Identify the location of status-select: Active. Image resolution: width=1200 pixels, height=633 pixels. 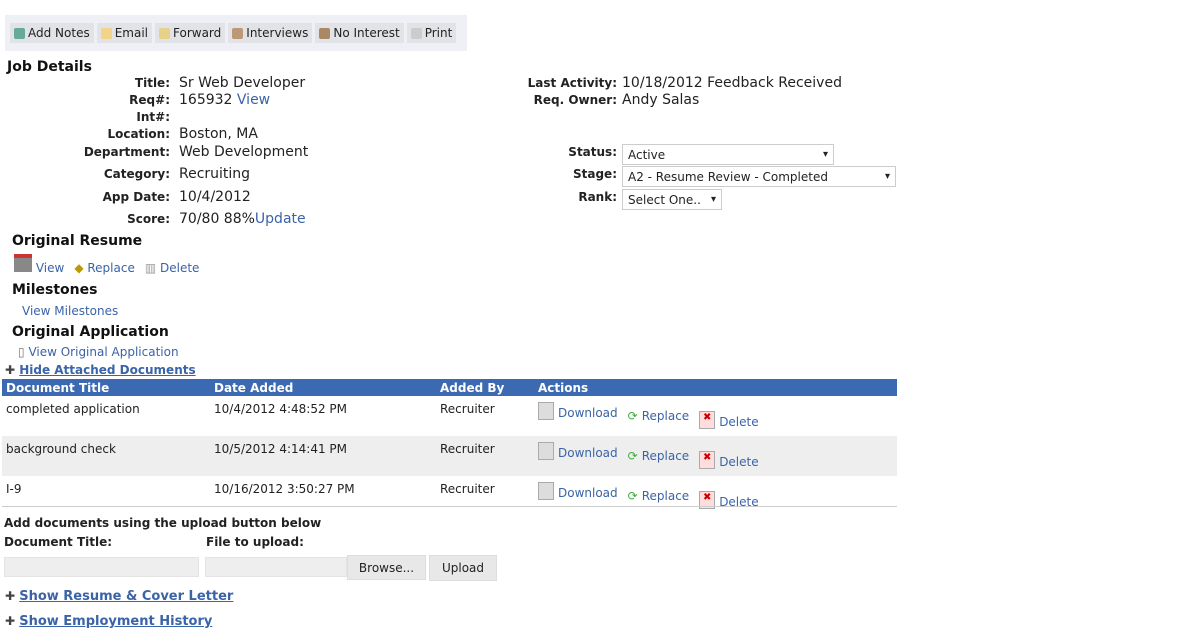
(728, 154).